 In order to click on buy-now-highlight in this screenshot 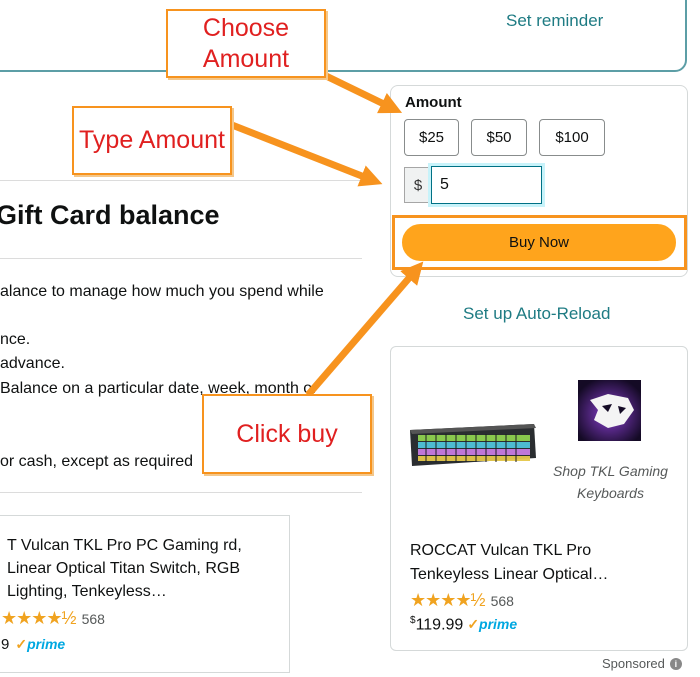, I will do `click(539, 242)`.